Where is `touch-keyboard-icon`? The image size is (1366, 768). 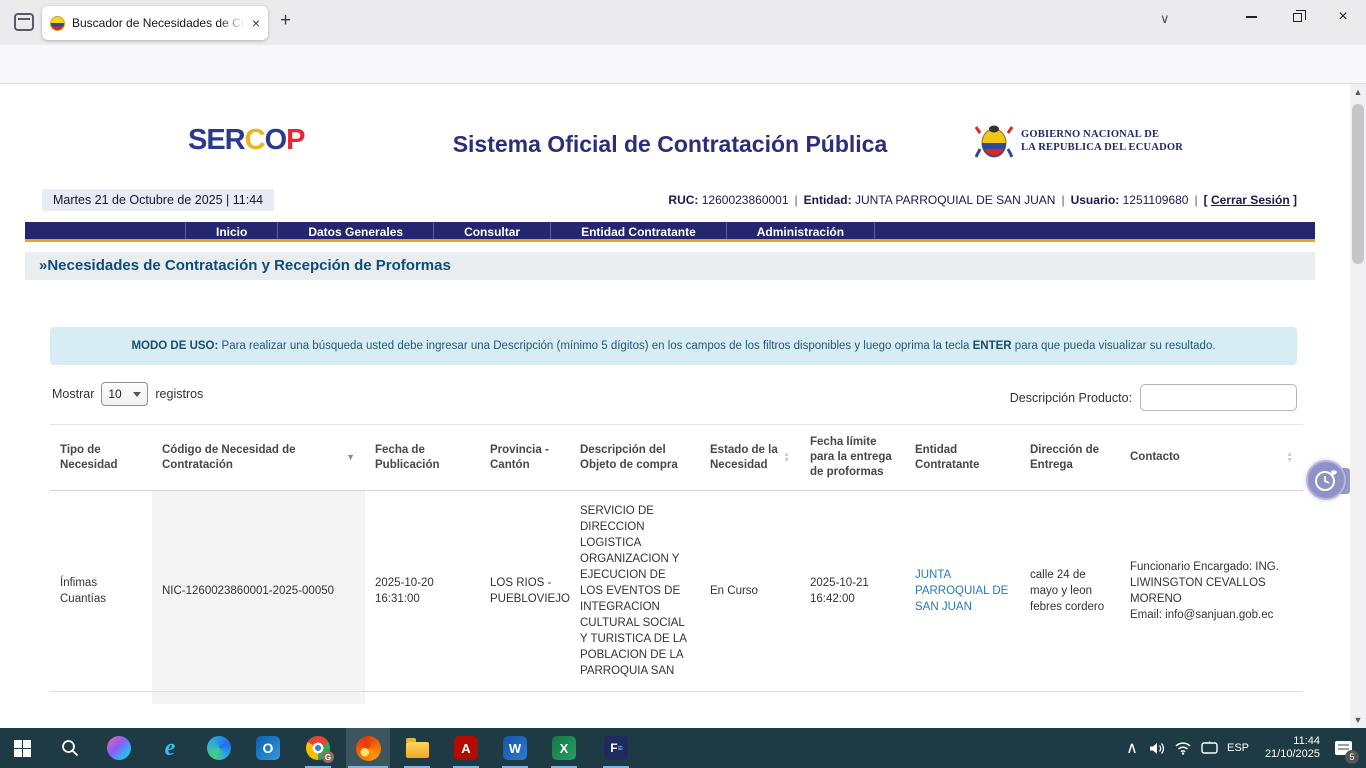 touch-keyboard-icon is located at coordinates (1209, 748).